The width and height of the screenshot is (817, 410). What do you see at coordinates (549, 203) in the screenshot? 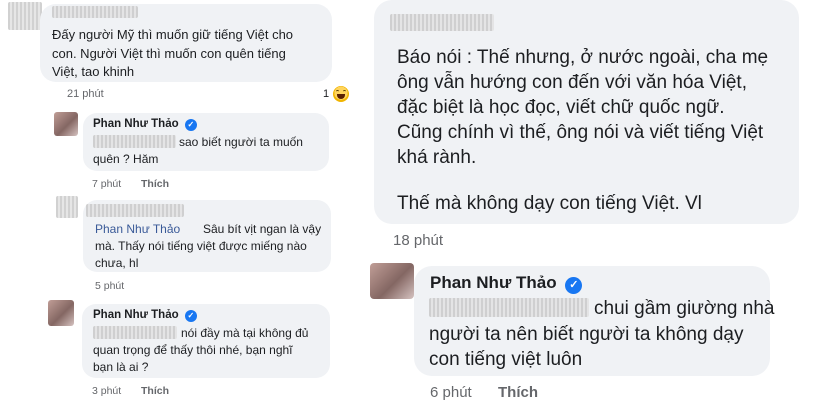
I see `comment-text-line: Thế mà không dạy con tiếng Việt. Vl` at bounding box center [549, 203].